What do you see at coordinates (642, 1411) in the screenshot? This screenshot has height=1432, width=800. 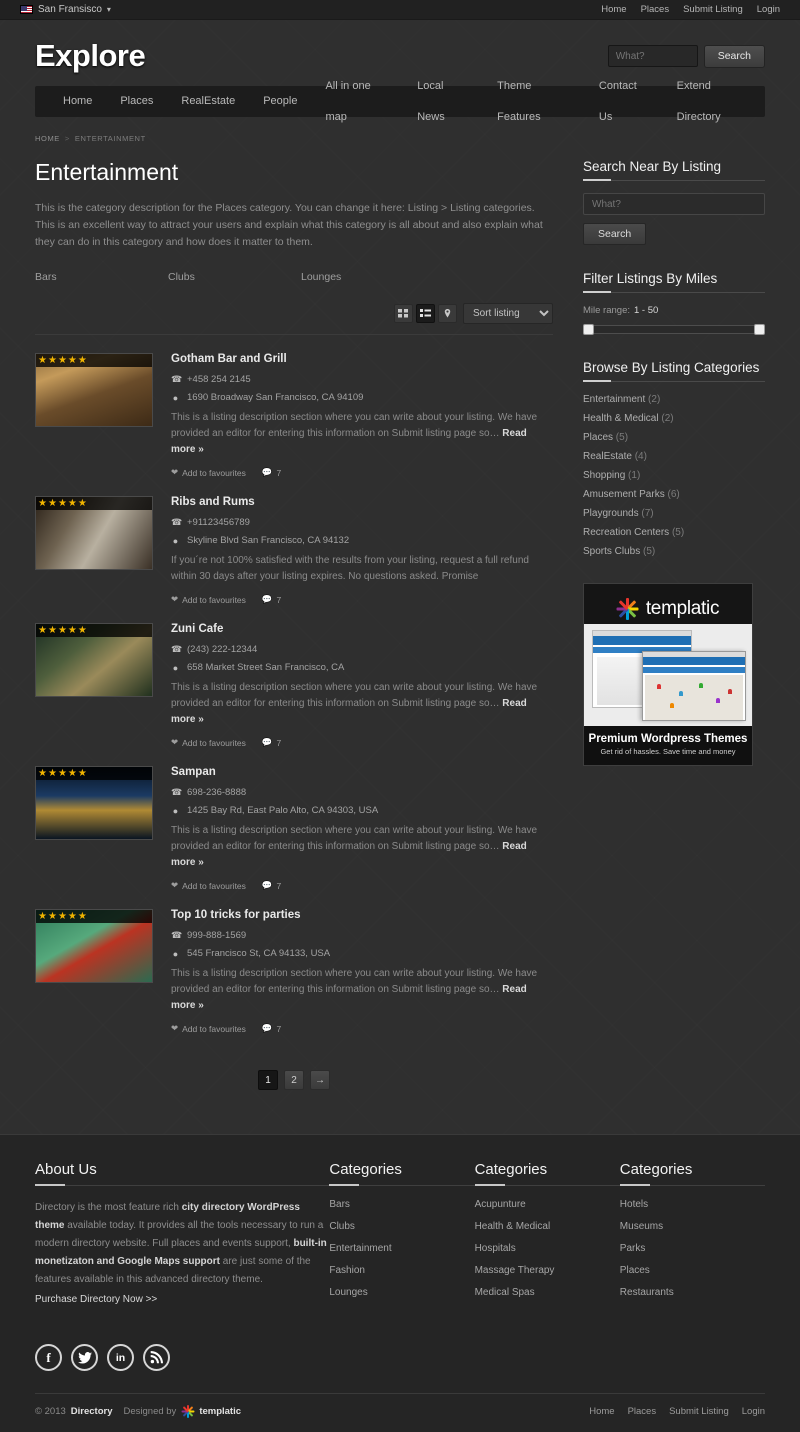 I see `footer-nav-places: Places` at bounding box center [642, 1411].